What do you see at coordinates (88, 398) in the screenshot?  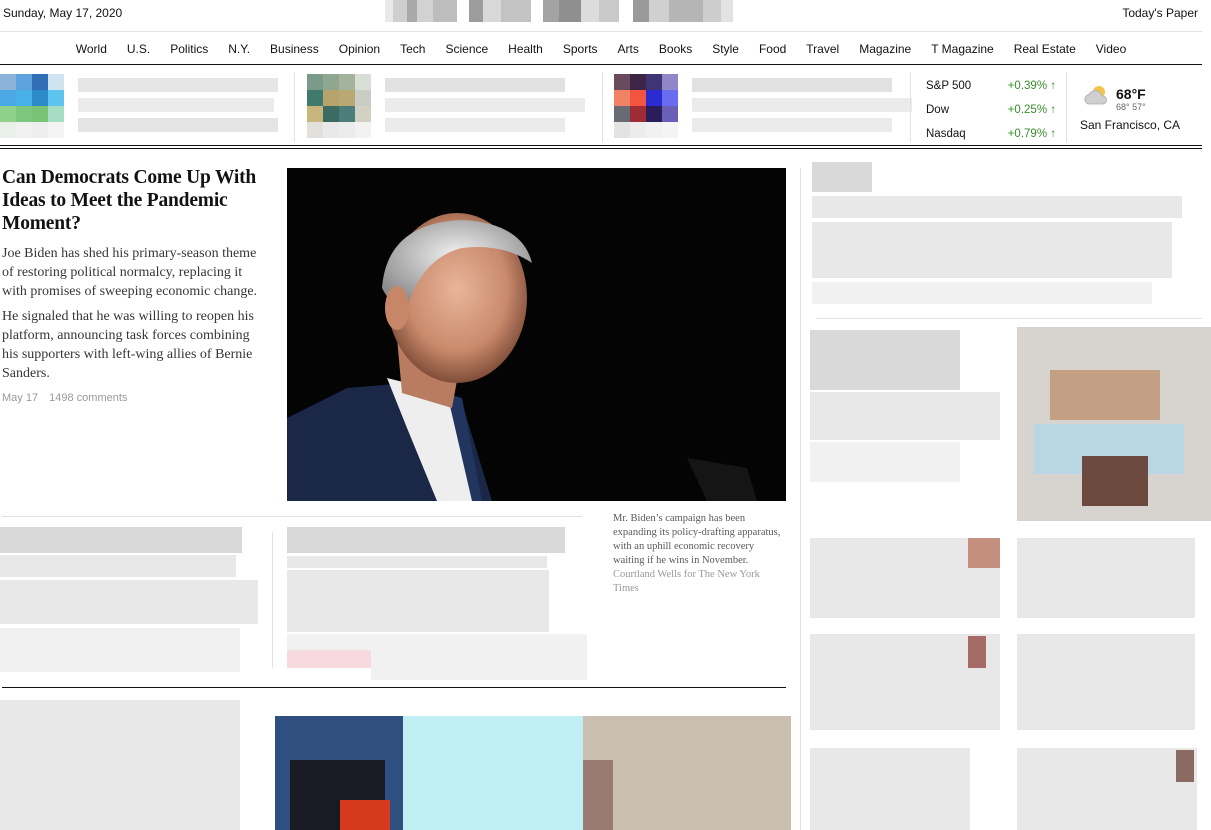 I see `comments-link: 1498 comments` at bounding box center [88, 398].